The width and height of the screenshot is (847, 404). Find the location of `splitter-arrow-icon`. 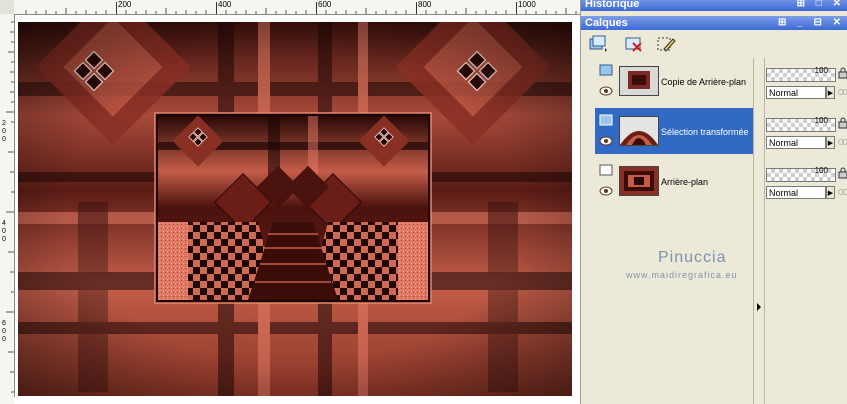

splitter-arrow-icon is located at coordinates (759, 307).